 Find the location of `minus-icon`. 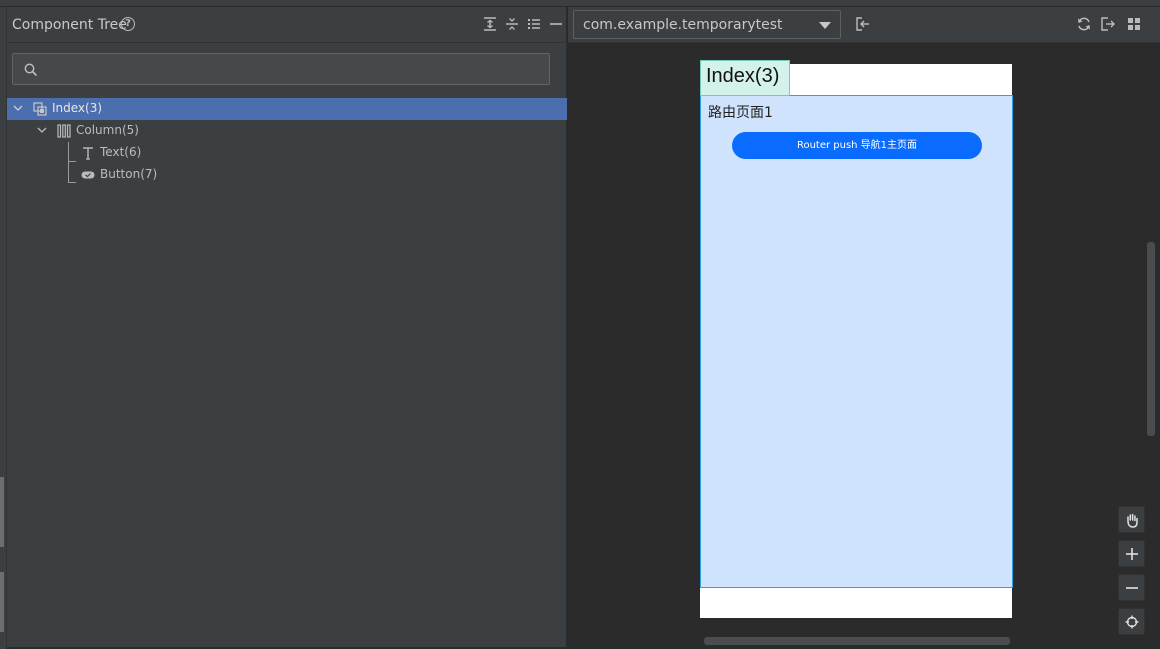

minus-icon is located at coordinates (1132, 588).